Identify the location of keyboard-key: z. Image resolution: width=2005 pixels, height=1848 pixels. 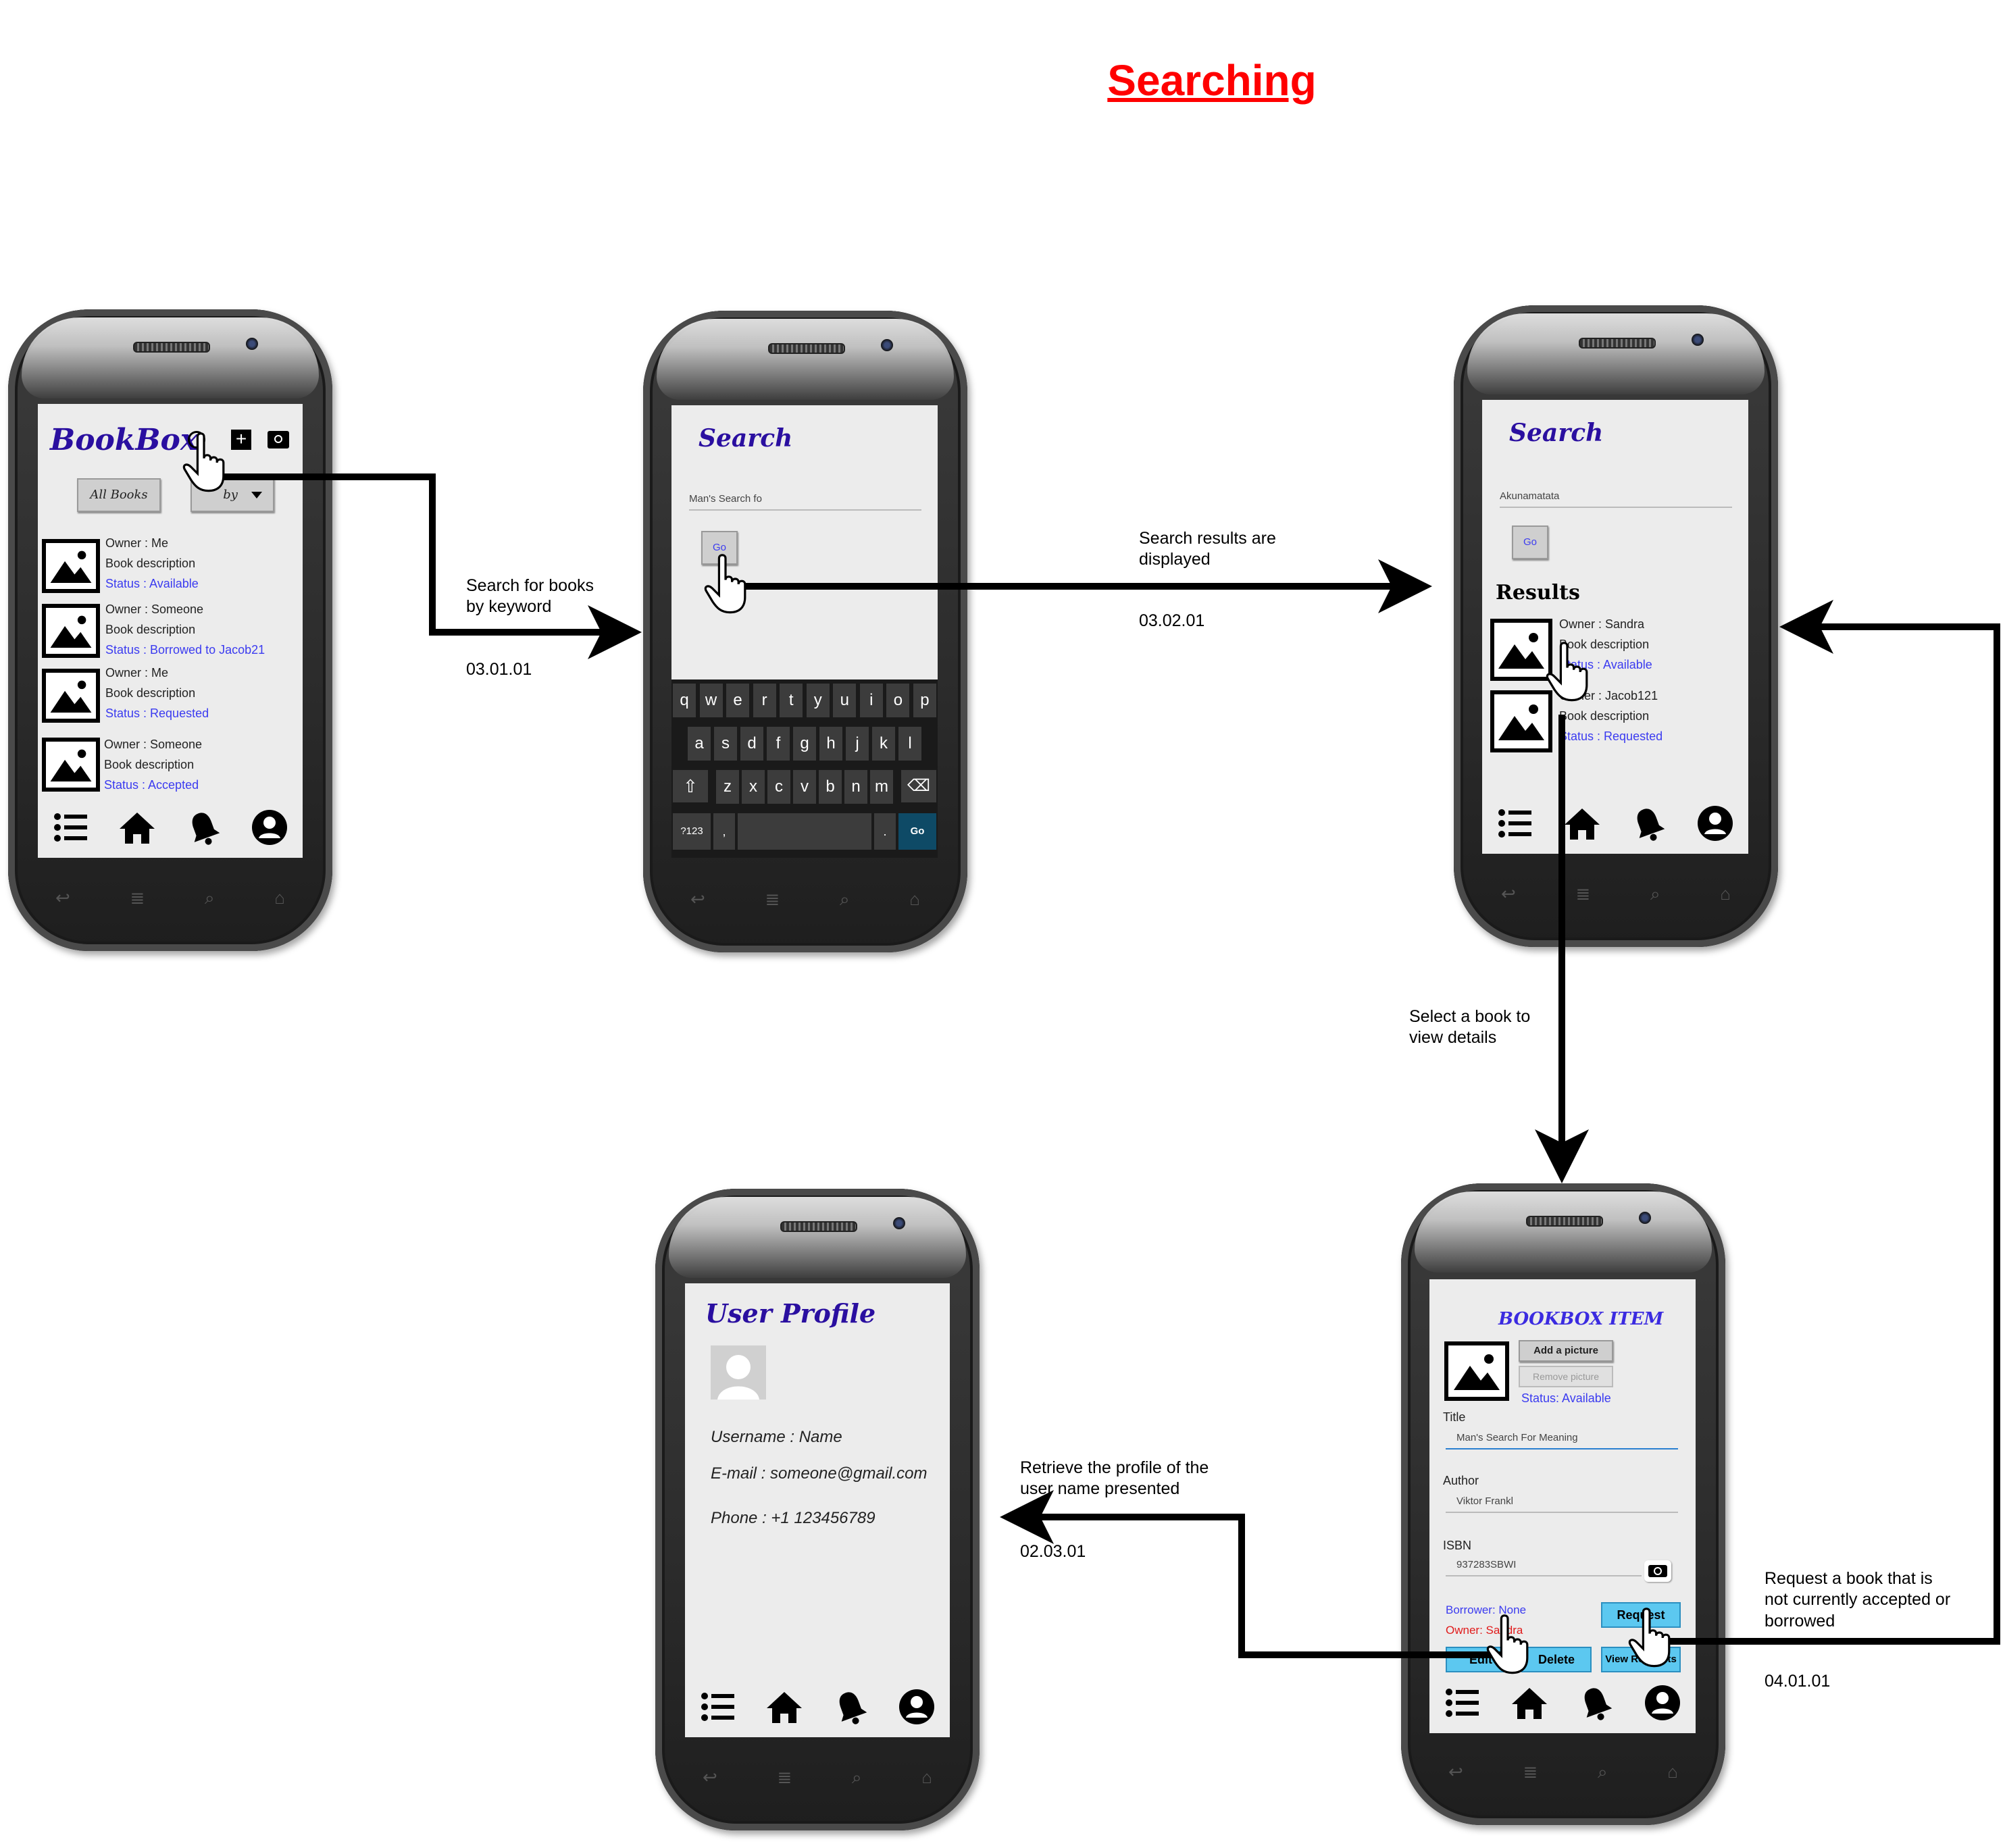
(727, 787).